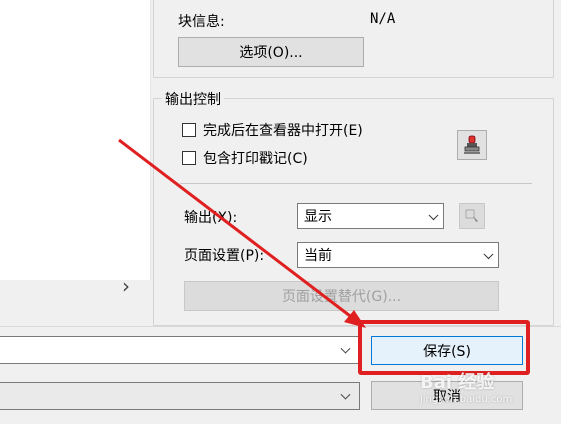 This screenshot has width=561, height=424. Describe the element at coordinates (457, 382) in the screenshot. I see `watermark-text: Bai 经验` at that location.